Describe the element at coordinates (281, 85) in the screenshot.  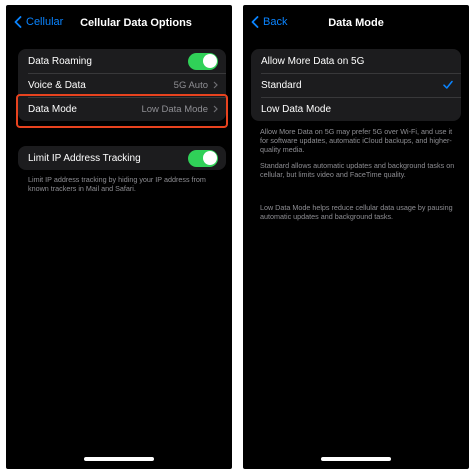
I see `option-label: Standard` at that location.